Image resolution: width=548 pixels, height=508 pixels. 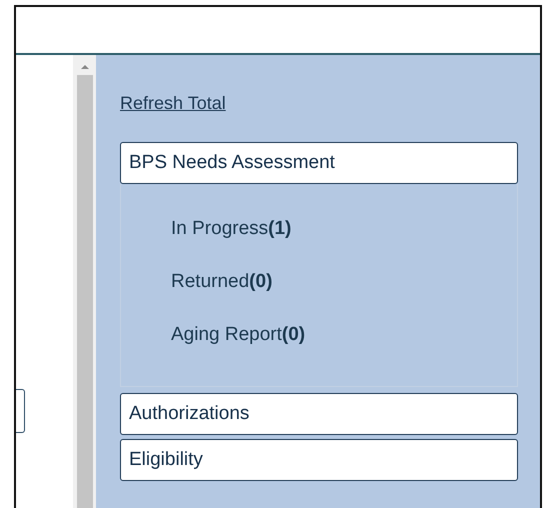 I want to click on scrollbar-thumb, so click(x=84, y=291).